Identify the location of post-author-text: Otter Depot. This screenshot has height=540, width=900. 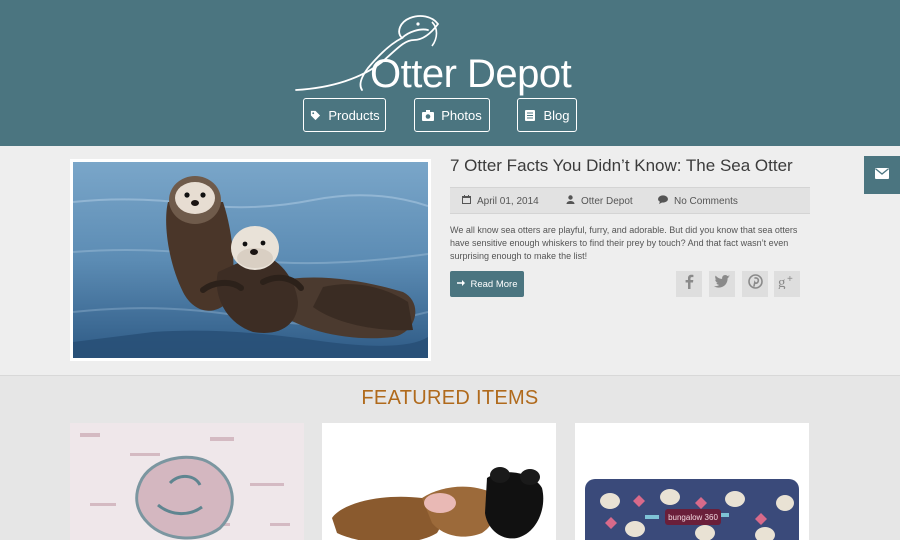
(607, 201).